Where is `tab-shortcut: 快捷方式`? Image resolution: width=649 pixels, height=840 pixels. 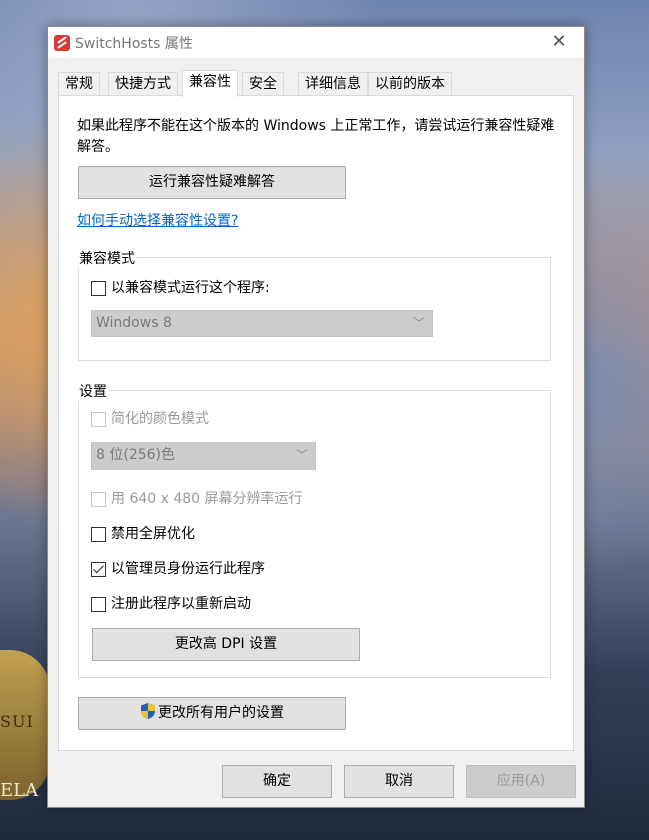 tab-shortcut: 快捷方式 is located at coordinates (143, 84).